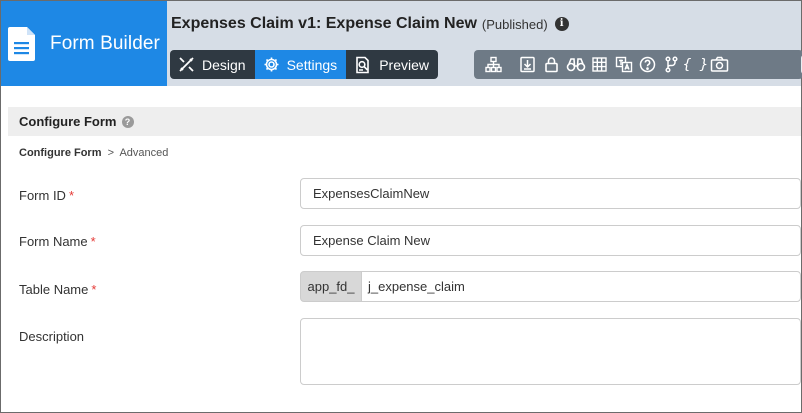  I want to click on export-icon, so click(527, 64).